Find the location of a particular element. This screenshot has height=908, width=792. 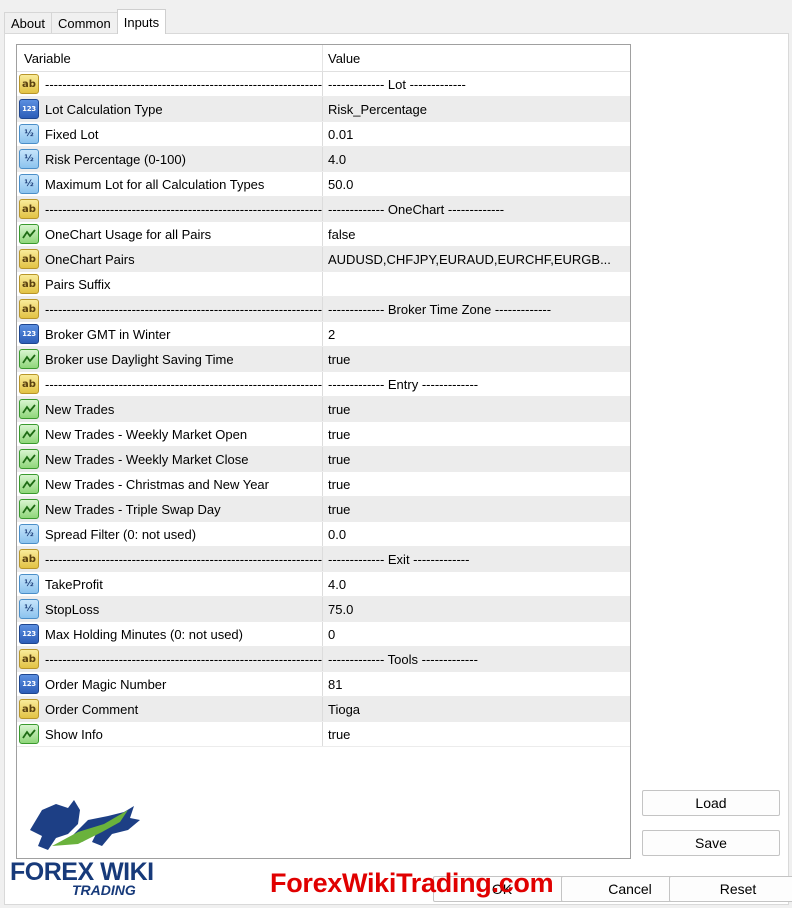

value-cell: 50.0 is located at coordinates (476, 184).